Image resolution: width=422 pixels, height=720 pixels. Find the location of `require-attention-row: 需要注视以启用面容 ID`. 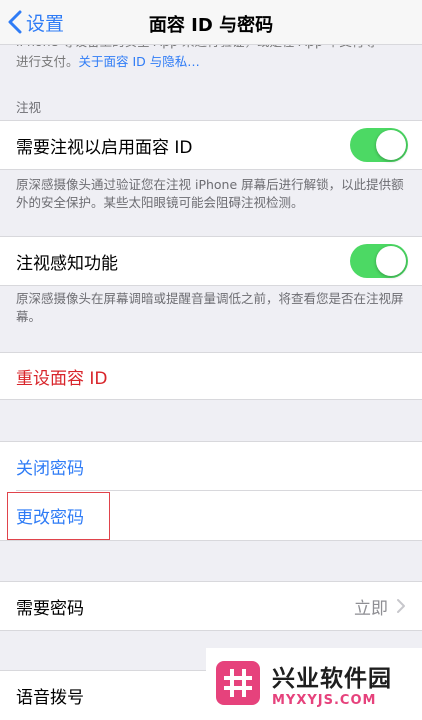

require-attention-row: 需要注视以启用面容 ID is located at coordinates (211, 145).